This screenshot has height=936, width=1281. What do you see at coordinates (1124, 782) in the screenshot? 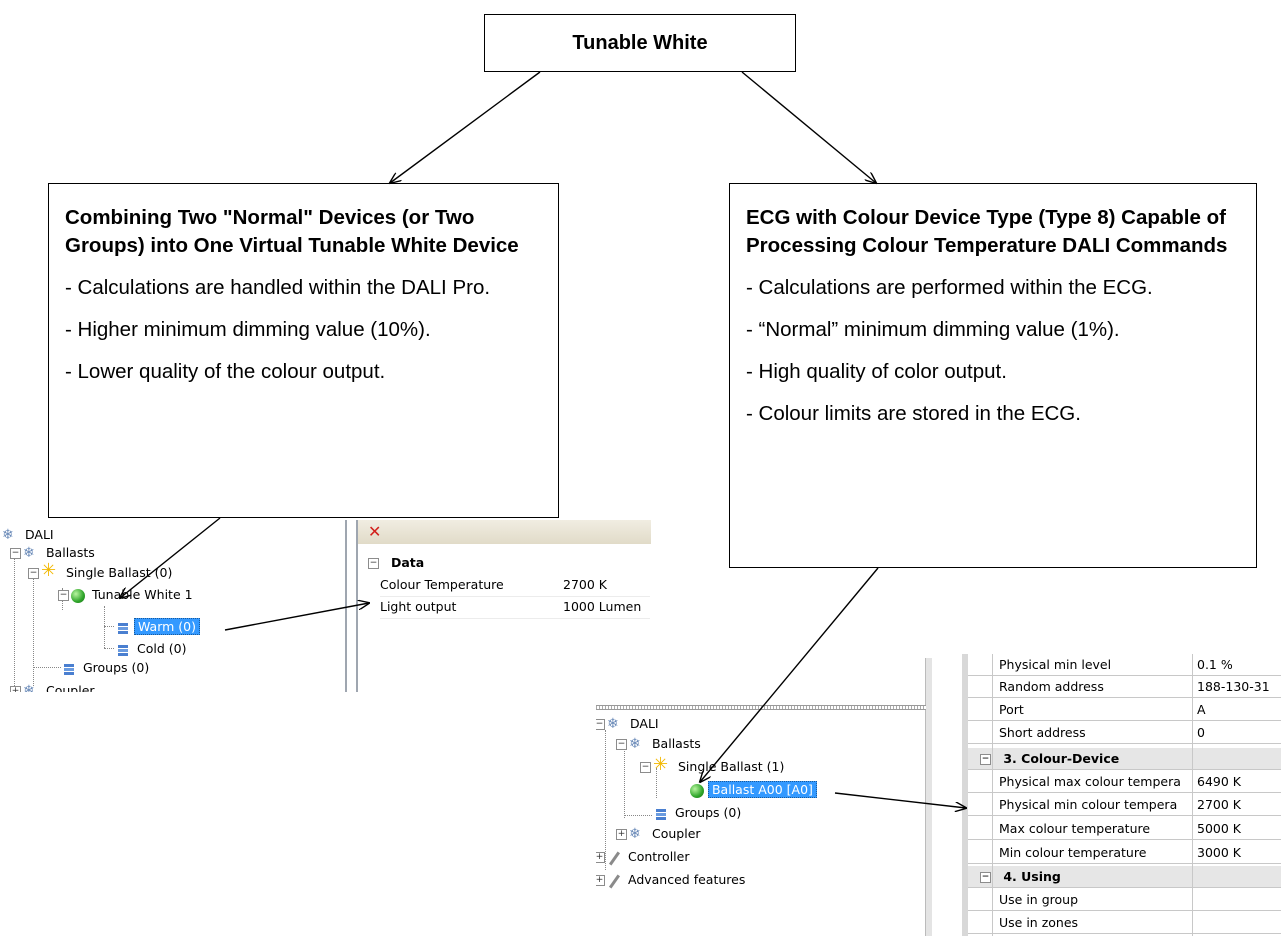
I see `prop-row-physical-max-colour: Physical max colour tempera 6490 K` at bounding box center [1124, 782].